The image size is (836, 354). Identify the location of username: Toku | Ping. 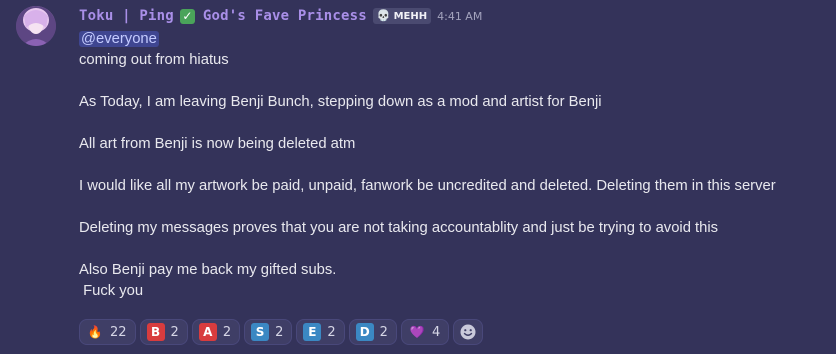
(126, 16).